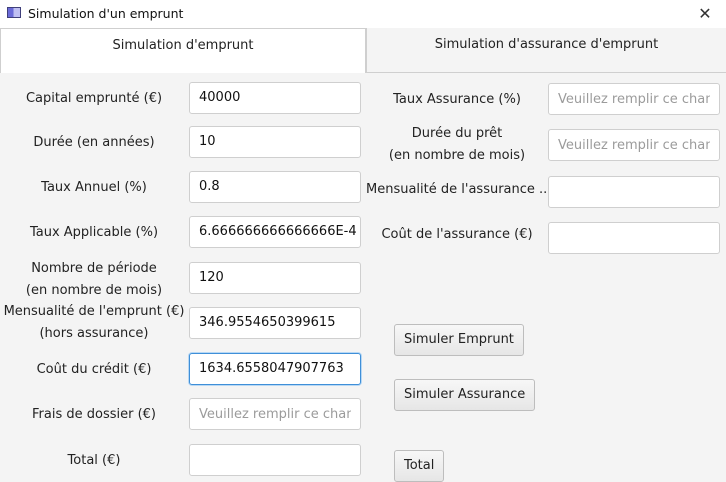 The width and height of the screenshot is (726, 482). Describe the element at coordinates (275, 142) in the screenshot. I see `duree-field: 10` at that location.